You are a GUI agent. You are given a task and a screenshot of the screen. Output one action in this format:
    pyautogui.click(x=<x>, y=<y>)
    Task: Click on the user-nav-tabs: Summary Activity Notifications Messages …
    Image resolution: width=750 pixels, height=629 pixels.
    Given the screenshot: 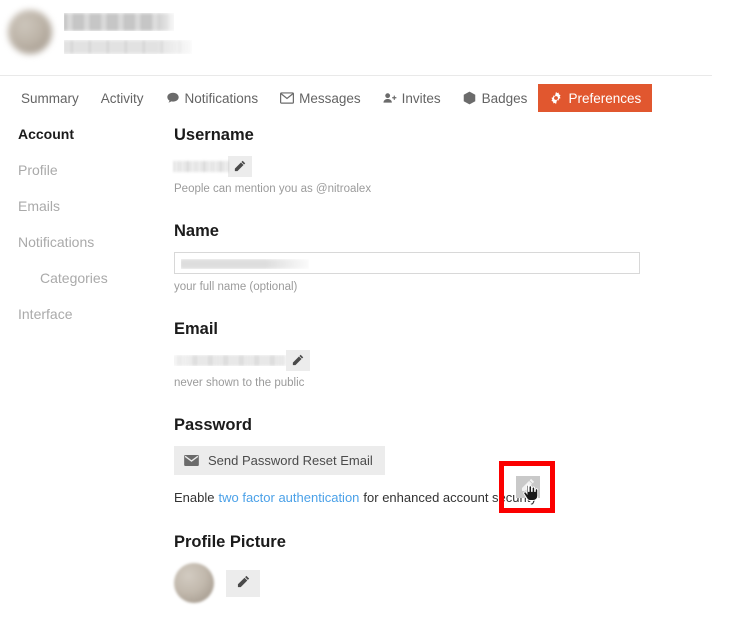 What is the action you would take?
    pyautogui.click(x=331, y=98)
    